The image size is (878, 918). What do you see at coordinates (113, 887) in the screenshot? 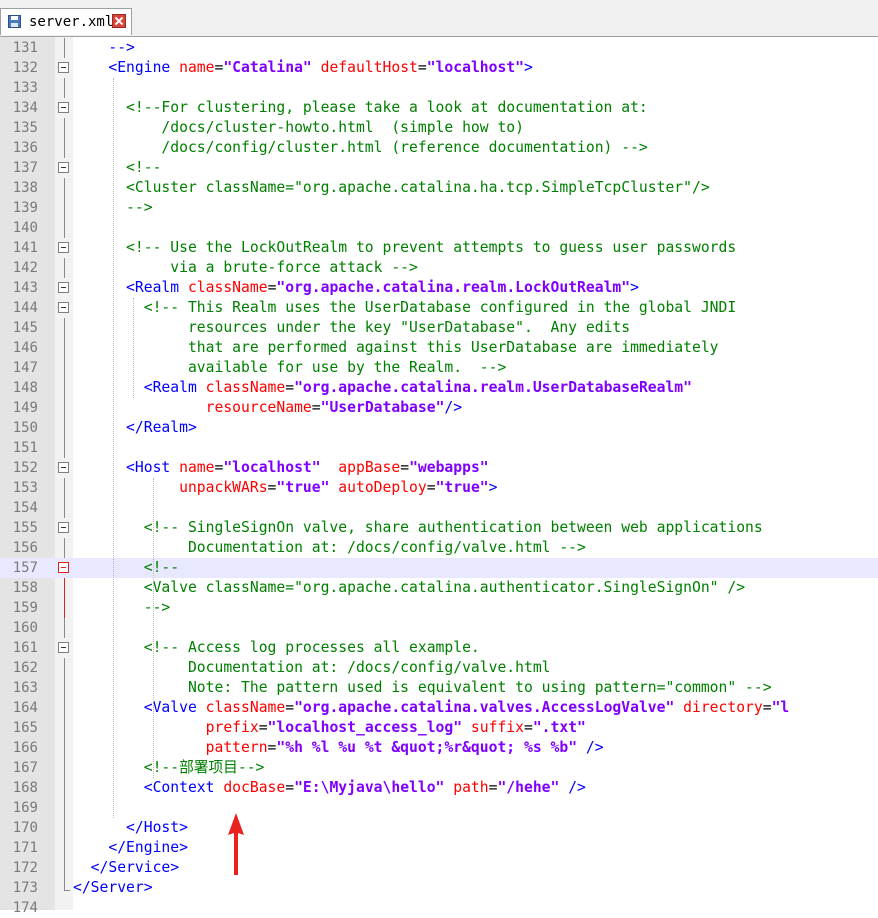
I see `code-token: </Server>` at bounding box center [113, 887].